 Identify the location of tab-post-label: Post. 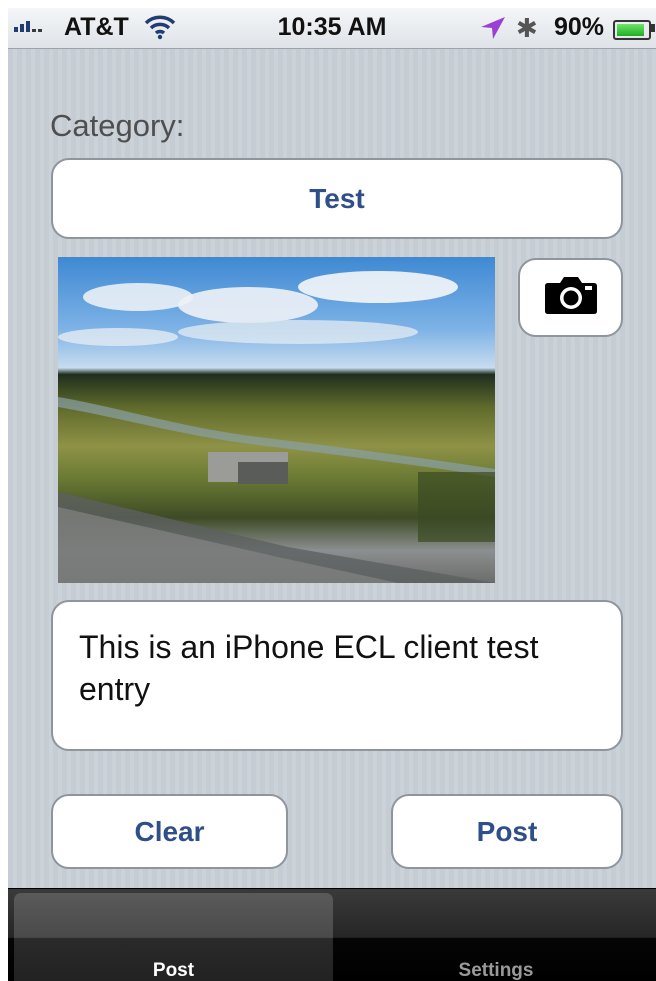
(173, 970).